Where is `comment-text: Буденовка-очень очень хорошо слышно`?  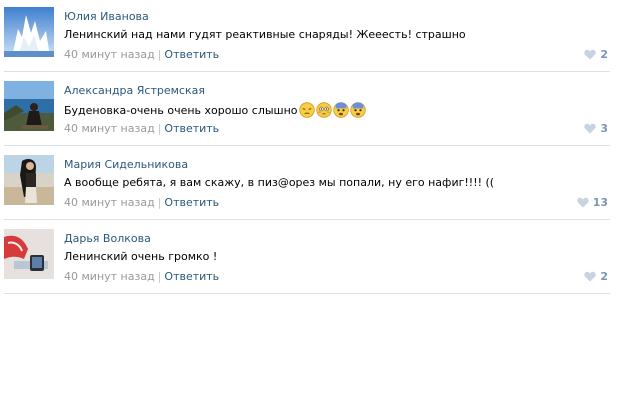 comment-text: Буденовка-очень очень хорошо слышно is located at coordinates (215, 110).